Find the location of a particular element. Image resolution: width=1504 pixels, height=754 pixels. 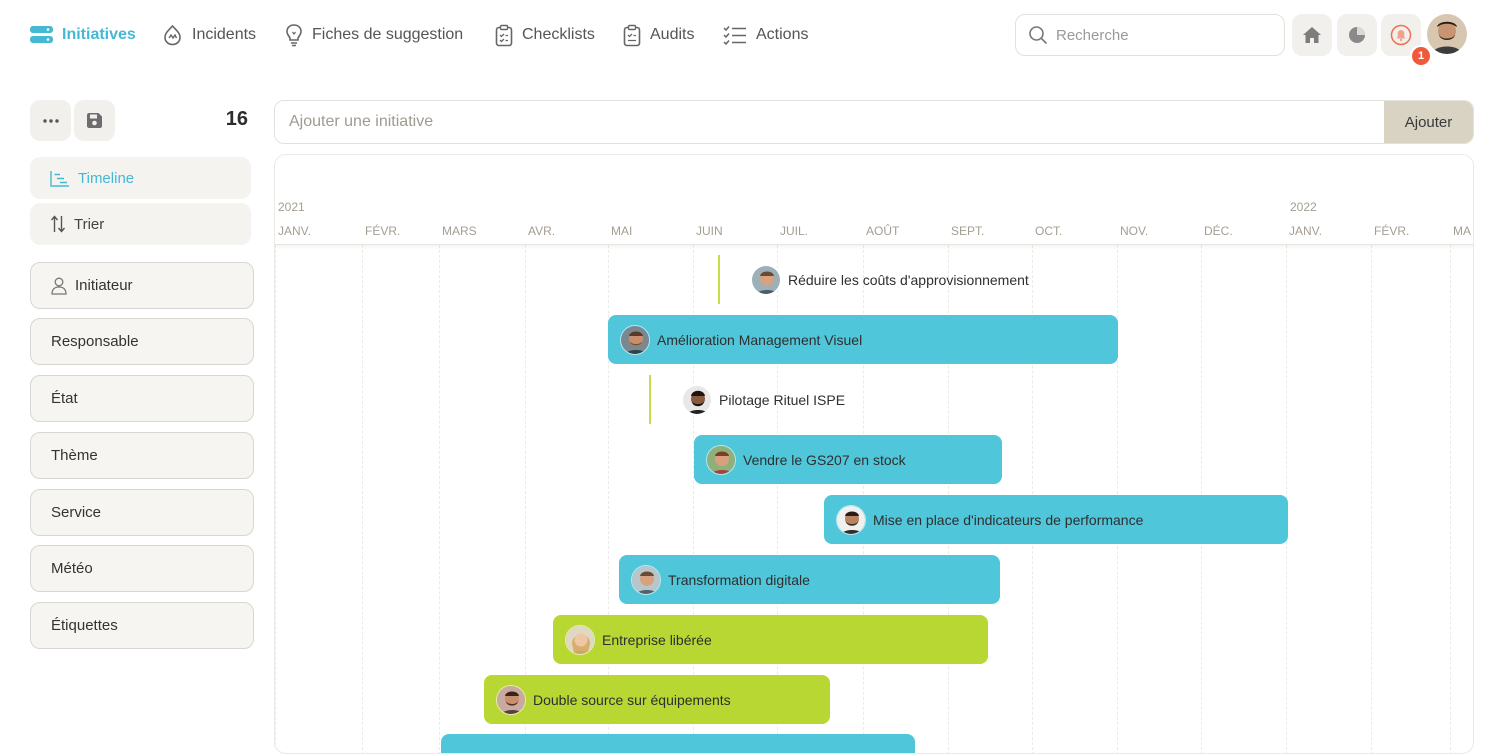

ellipsis-icon is located at coordinates (50, 120).